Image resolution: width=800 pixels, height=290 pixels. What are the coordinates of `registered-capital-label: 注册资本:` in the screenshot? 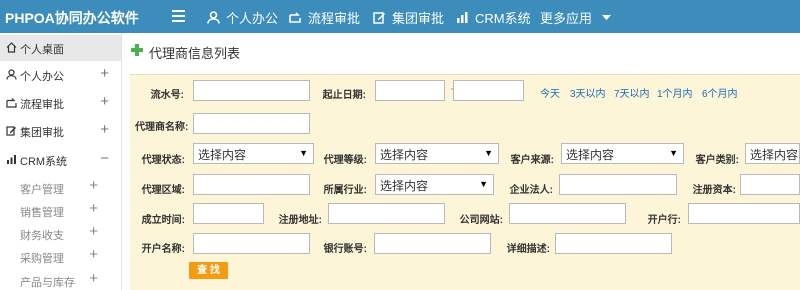 It's located at (714, 190).